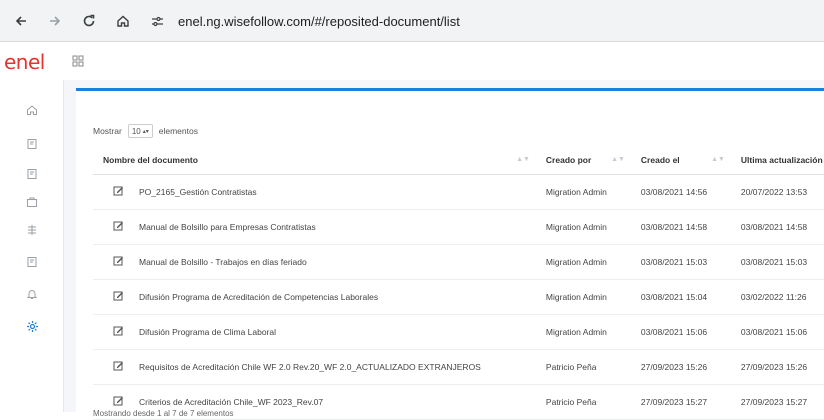 Image resolution: width=824 pixels, height=420 pixels. What do you see at coordinates (583, 161) in the screenshot?
I see `column-header-created-by: Creado por ▲▼` at bounding box center [583, 161].